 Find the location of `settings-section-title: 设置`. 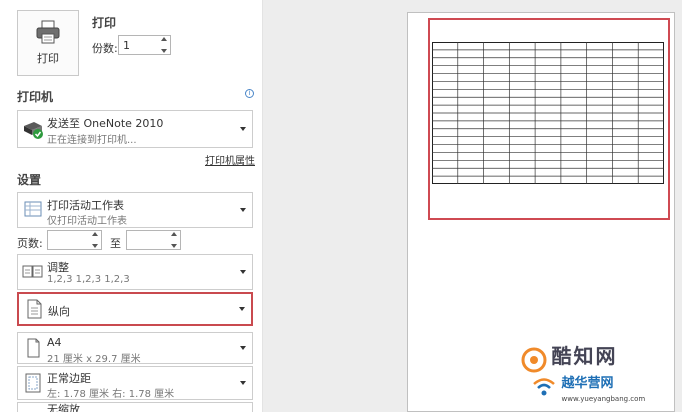

settings-section-title: 设置 is located at coordinates (29, 180).